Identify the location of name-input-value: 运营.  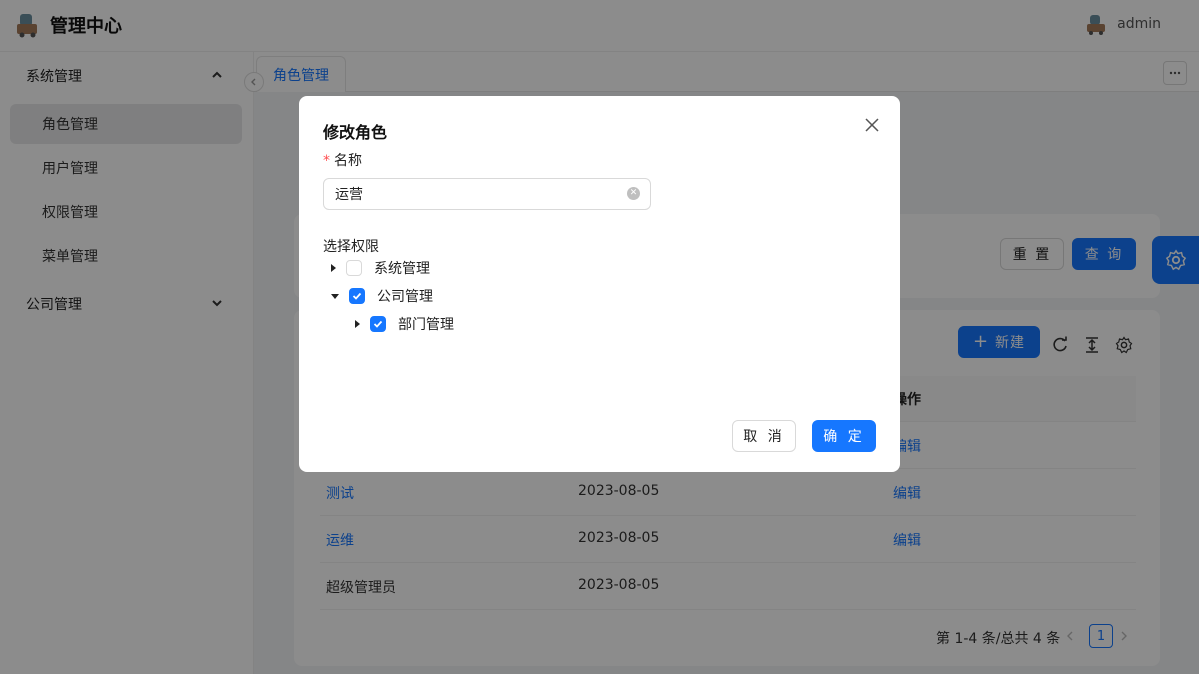
(349, 195).